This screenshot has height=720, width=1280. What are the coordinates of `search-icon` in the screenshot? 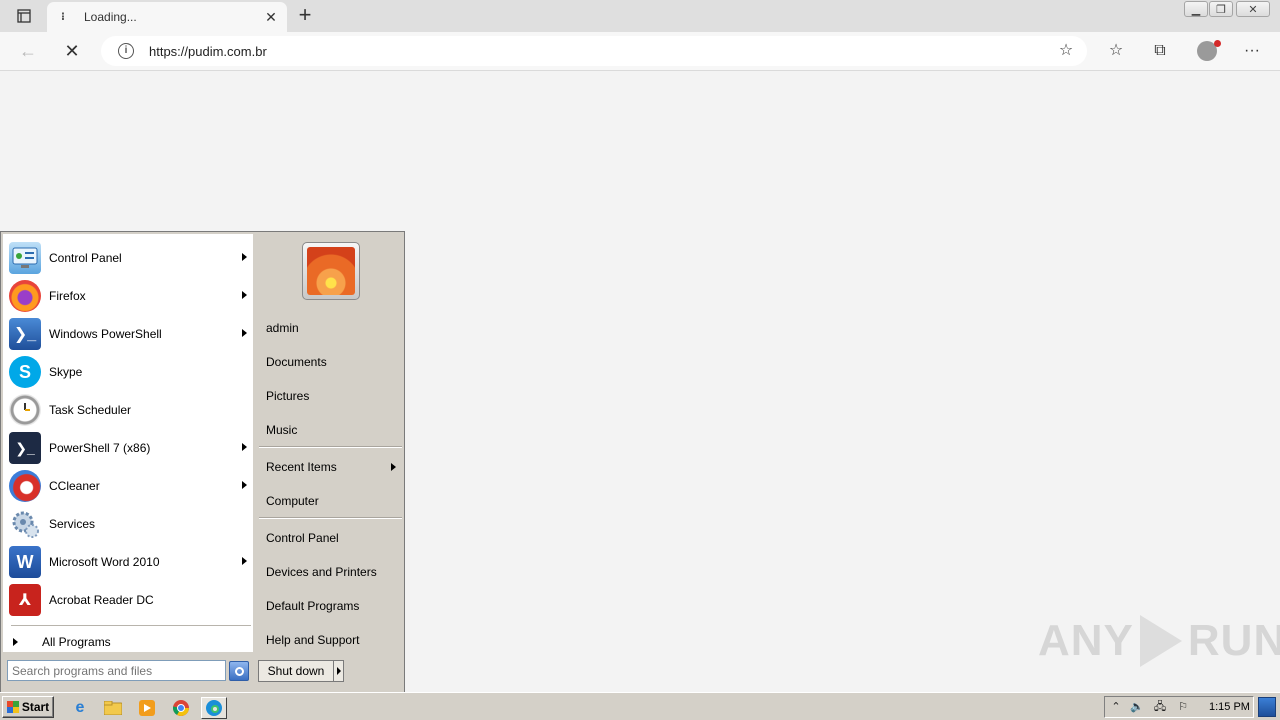 It's located at (239, 671).